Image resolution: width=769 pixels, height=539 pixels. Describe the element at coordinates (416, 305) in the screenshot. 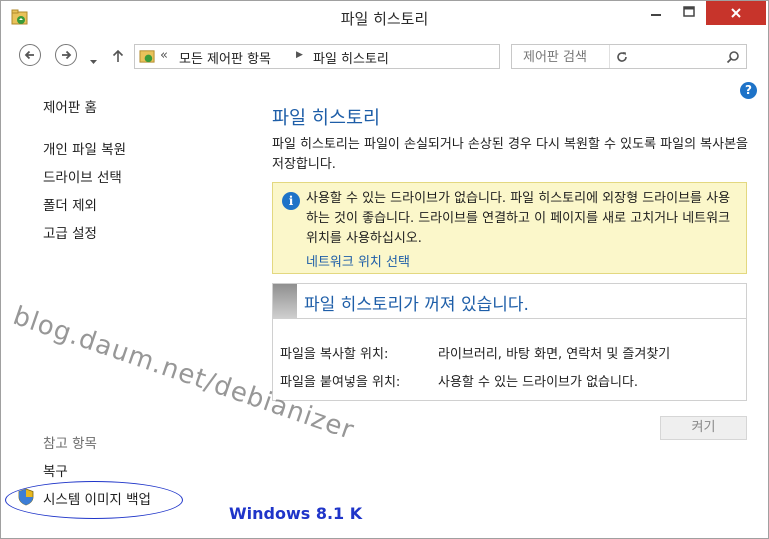

I see `status-title: 파일 히스토리가 꺼져 있습니다.` at that location.